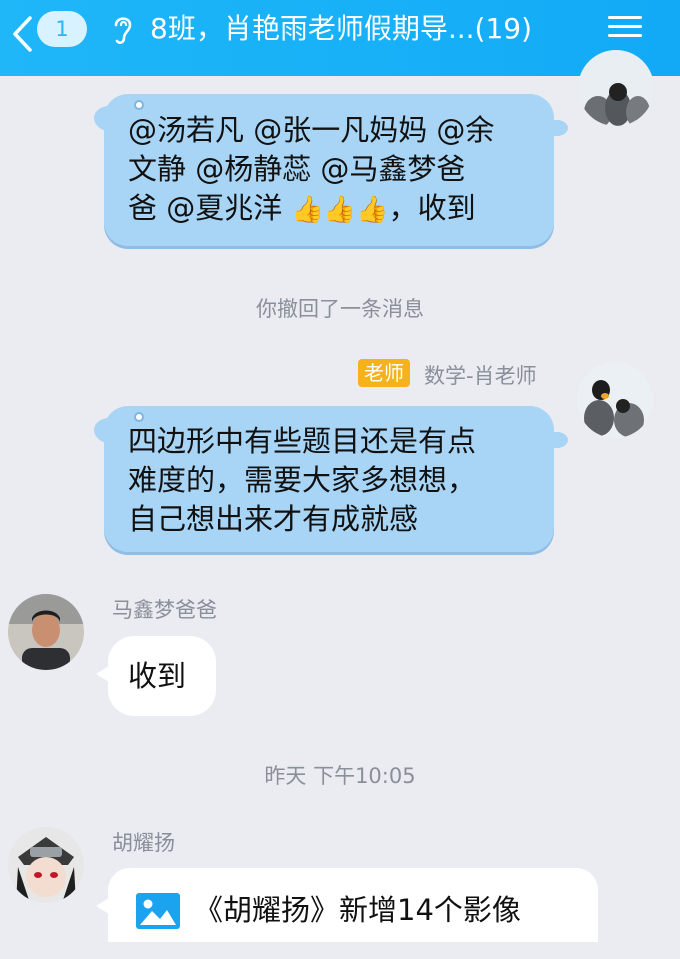  I want to click on message-text-line: 四边形中有些题目还是有点, so click(302, 441).